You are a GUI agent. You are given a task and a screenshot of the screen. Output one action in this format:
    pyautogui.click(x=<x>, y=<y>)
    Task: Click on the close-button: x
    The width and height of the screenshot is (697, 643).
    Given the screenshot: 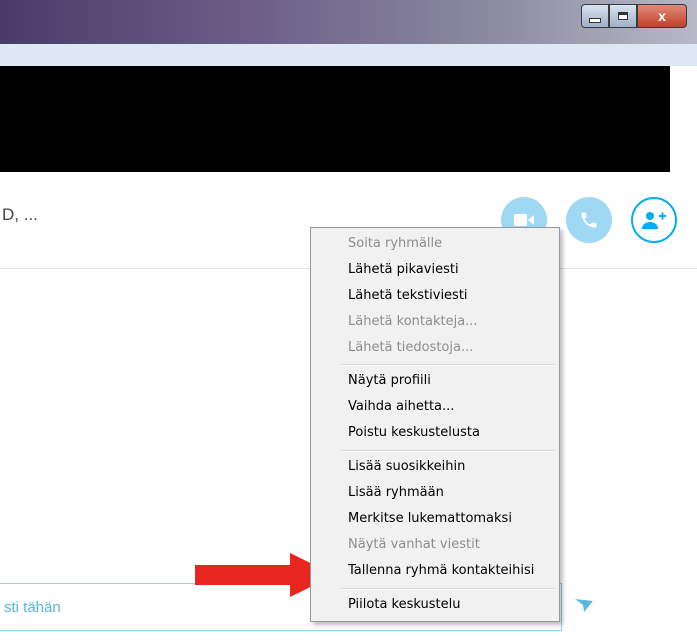 What is the action you would take?
    pyautogui.click(x=662, y=16)
    